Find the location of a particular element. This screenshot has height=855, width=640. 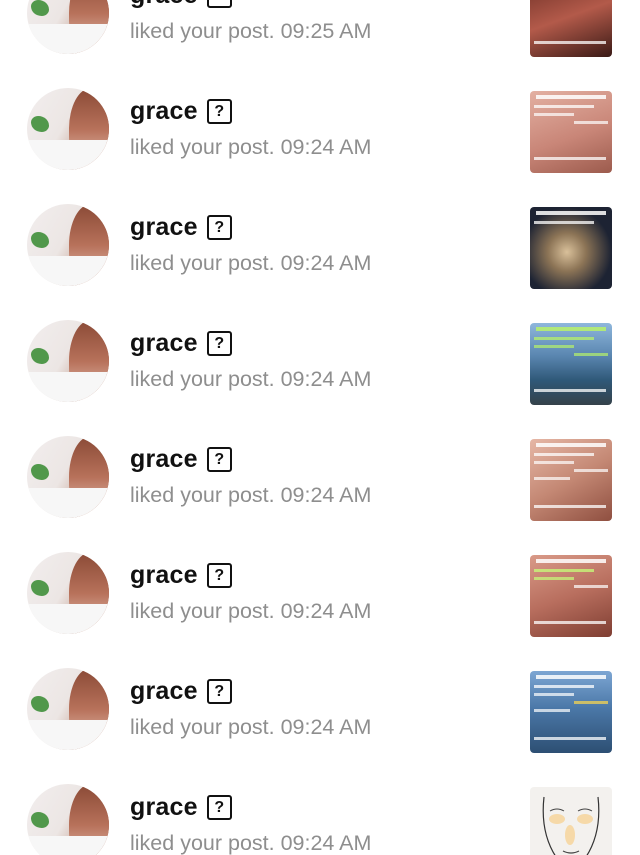

activity-text: liked your post. 09:25 AM is located at coordinates (251, 31).